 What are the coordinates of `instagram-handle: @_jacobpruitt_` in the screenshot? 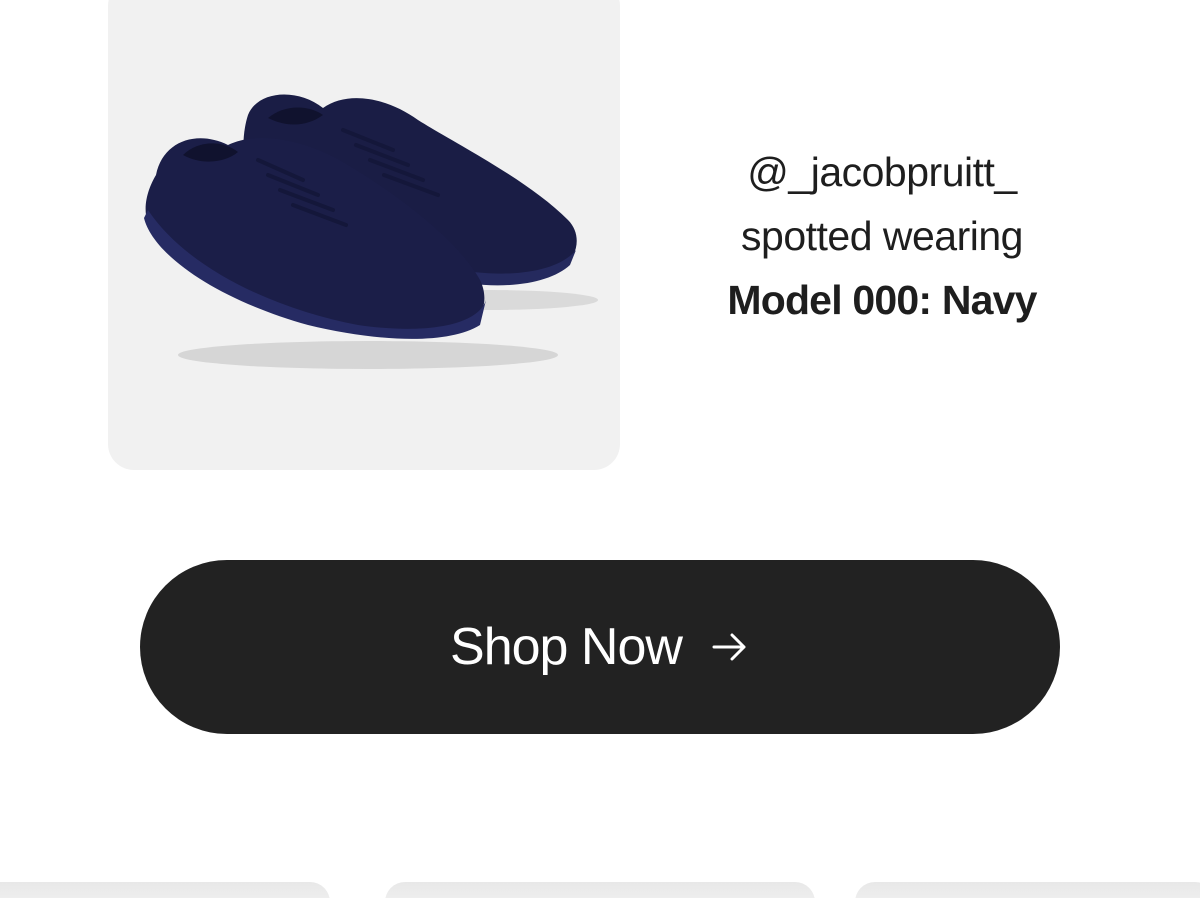 It's located at (882, 172).